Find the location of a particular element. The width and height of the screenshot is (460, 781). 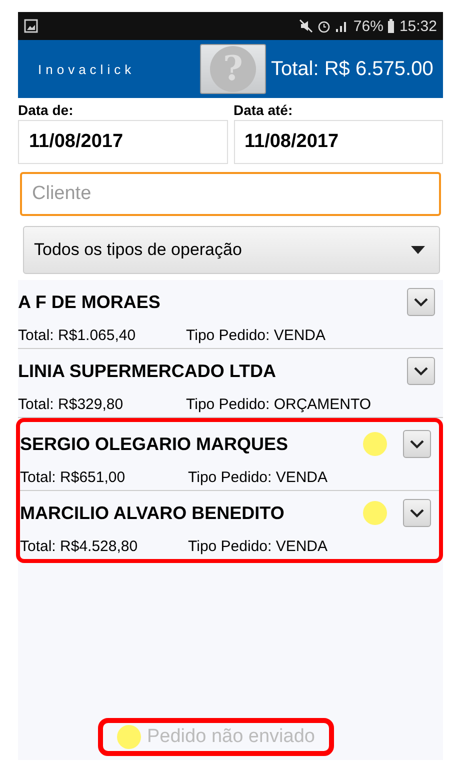

mute-icon is located at coordinates (306, 26).